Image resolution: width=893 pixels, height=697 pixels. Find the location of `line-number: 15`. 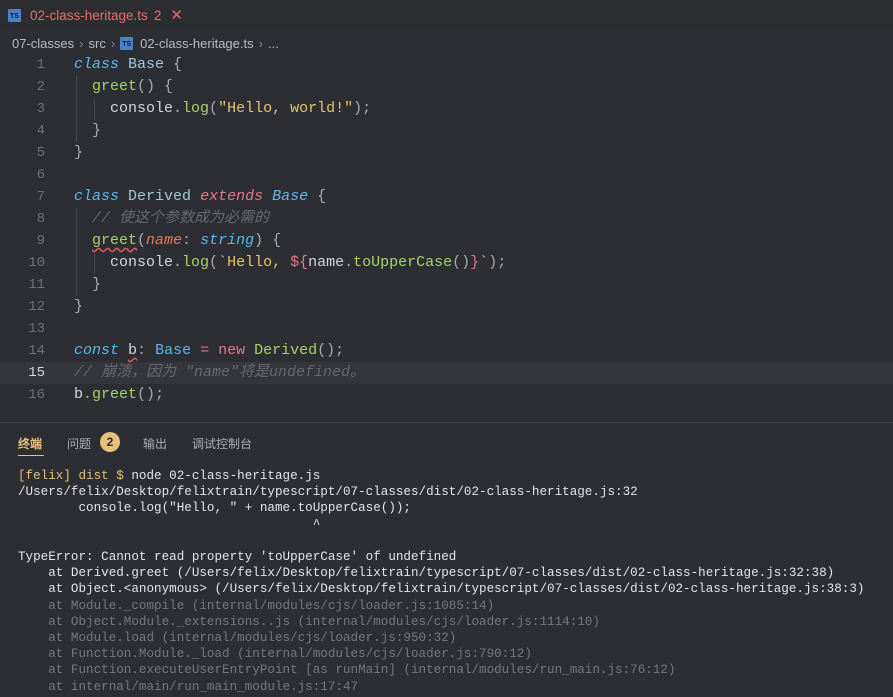

line-number: 15 is located at coordinates (36, 373).